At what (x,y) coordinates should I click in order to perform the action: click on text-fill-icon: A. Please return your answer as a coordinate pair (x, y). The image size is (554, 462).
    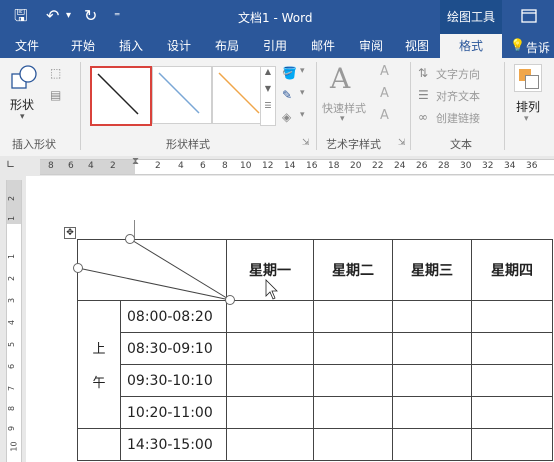
    Looking at the image, I should click on (384, 71).